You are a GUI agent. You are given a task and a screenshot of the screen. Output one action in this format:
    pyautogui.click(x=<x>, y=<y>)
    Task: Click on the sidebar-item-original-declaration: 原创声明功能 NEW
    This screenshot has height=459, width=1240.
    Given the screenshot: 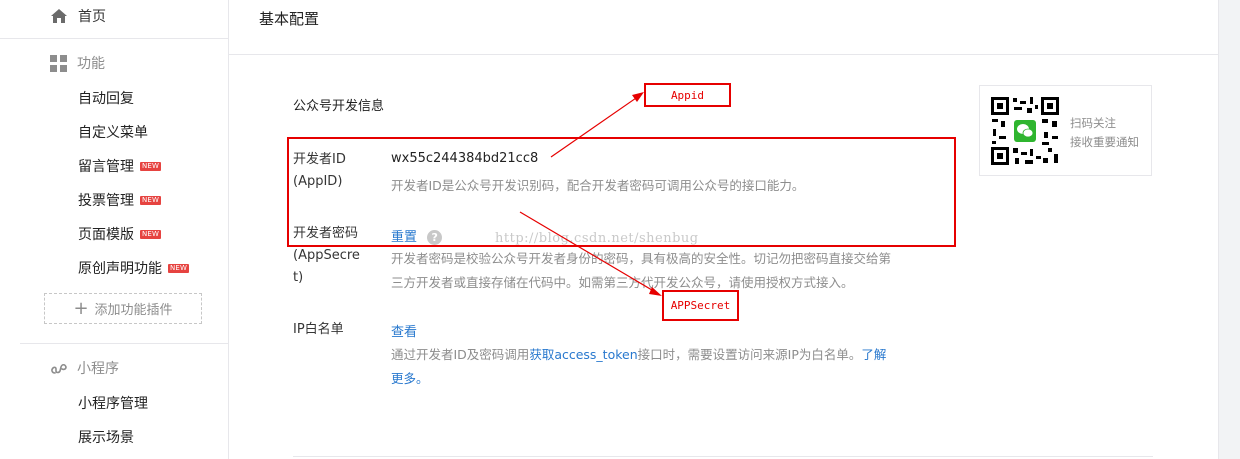 What is the action you would take?
    pyautogui.click(x=134, y=268)
    